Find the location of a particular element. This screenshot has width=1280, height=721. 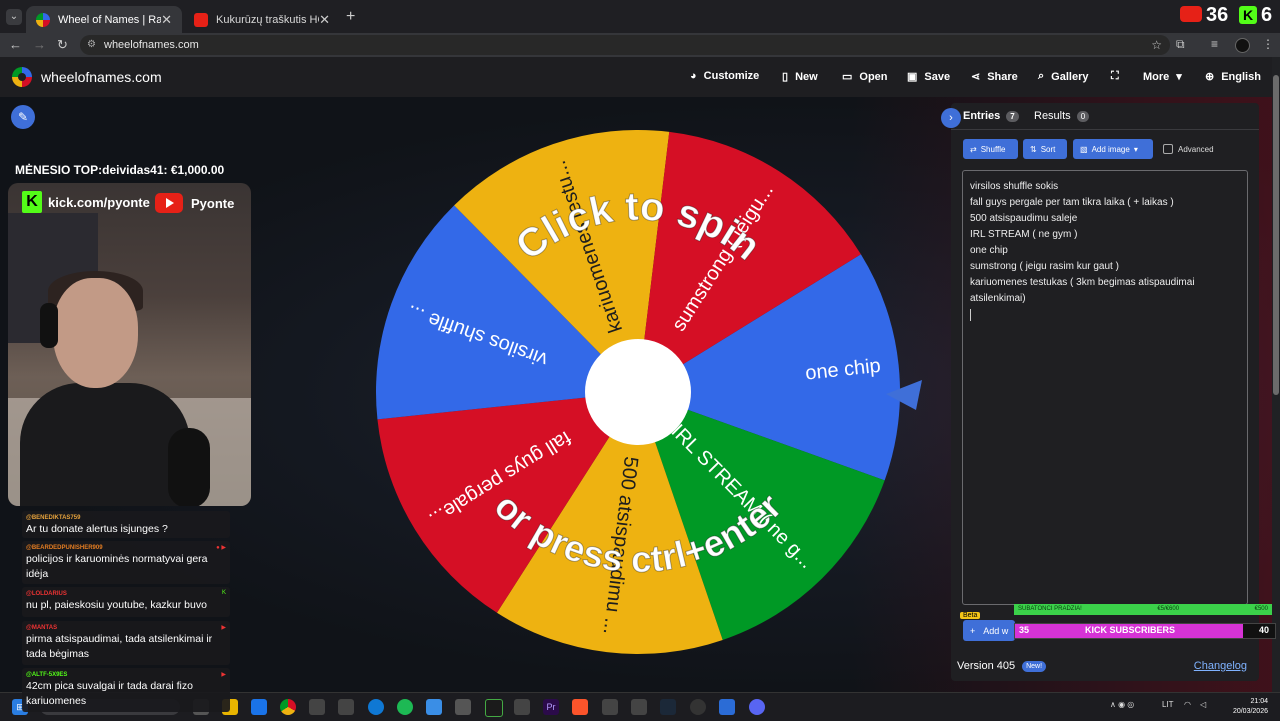

obs-icon is located at coordinates (698, 707).